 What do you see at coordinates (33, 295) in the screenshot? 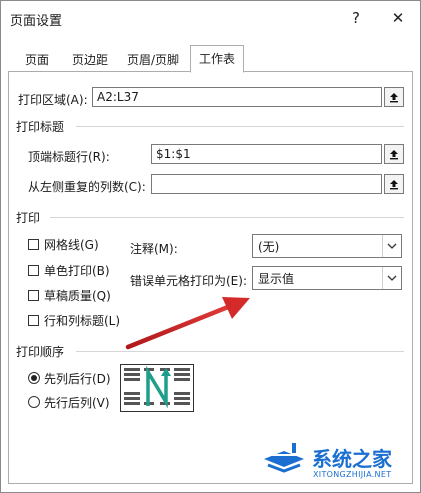
I see `draft-checkbox` at bounding box center [33, 295].